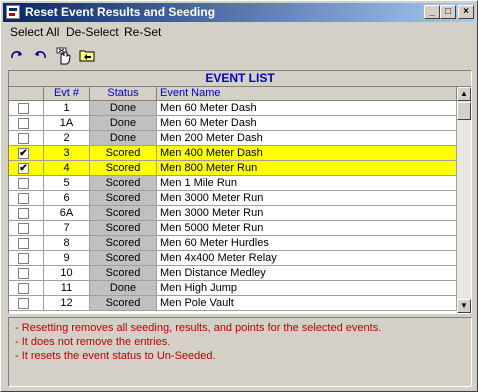  What do you see at coordinates (63, 55) in the screenshot?
I see `reset-hand-icon` at bounding box center [63, 55].